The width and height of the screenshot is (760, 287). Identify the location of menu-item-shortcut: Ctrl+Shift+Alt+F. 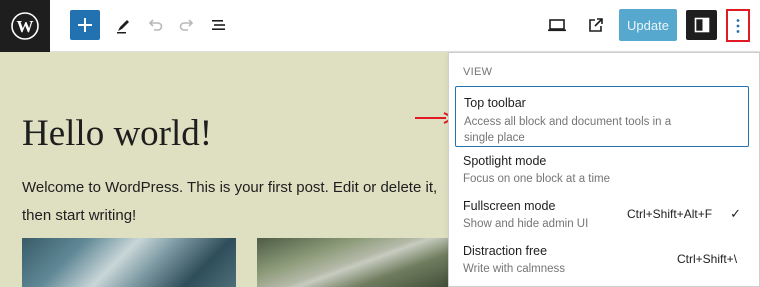
(670, 214).